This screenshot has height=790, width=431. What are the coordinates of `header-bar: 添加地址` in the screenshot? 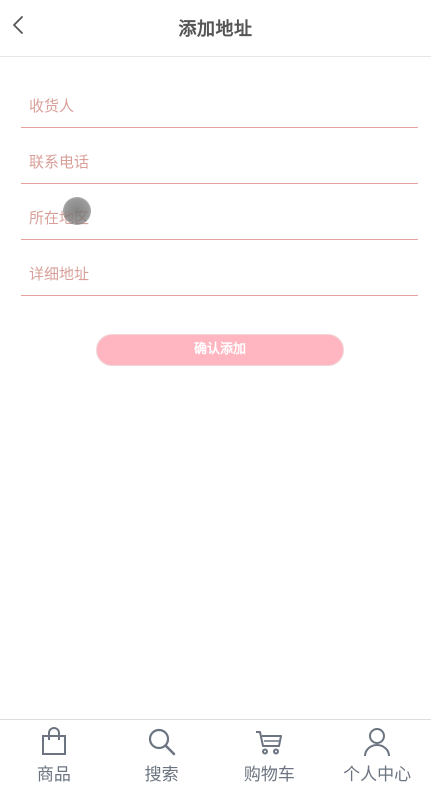 It's located at (215, 28).